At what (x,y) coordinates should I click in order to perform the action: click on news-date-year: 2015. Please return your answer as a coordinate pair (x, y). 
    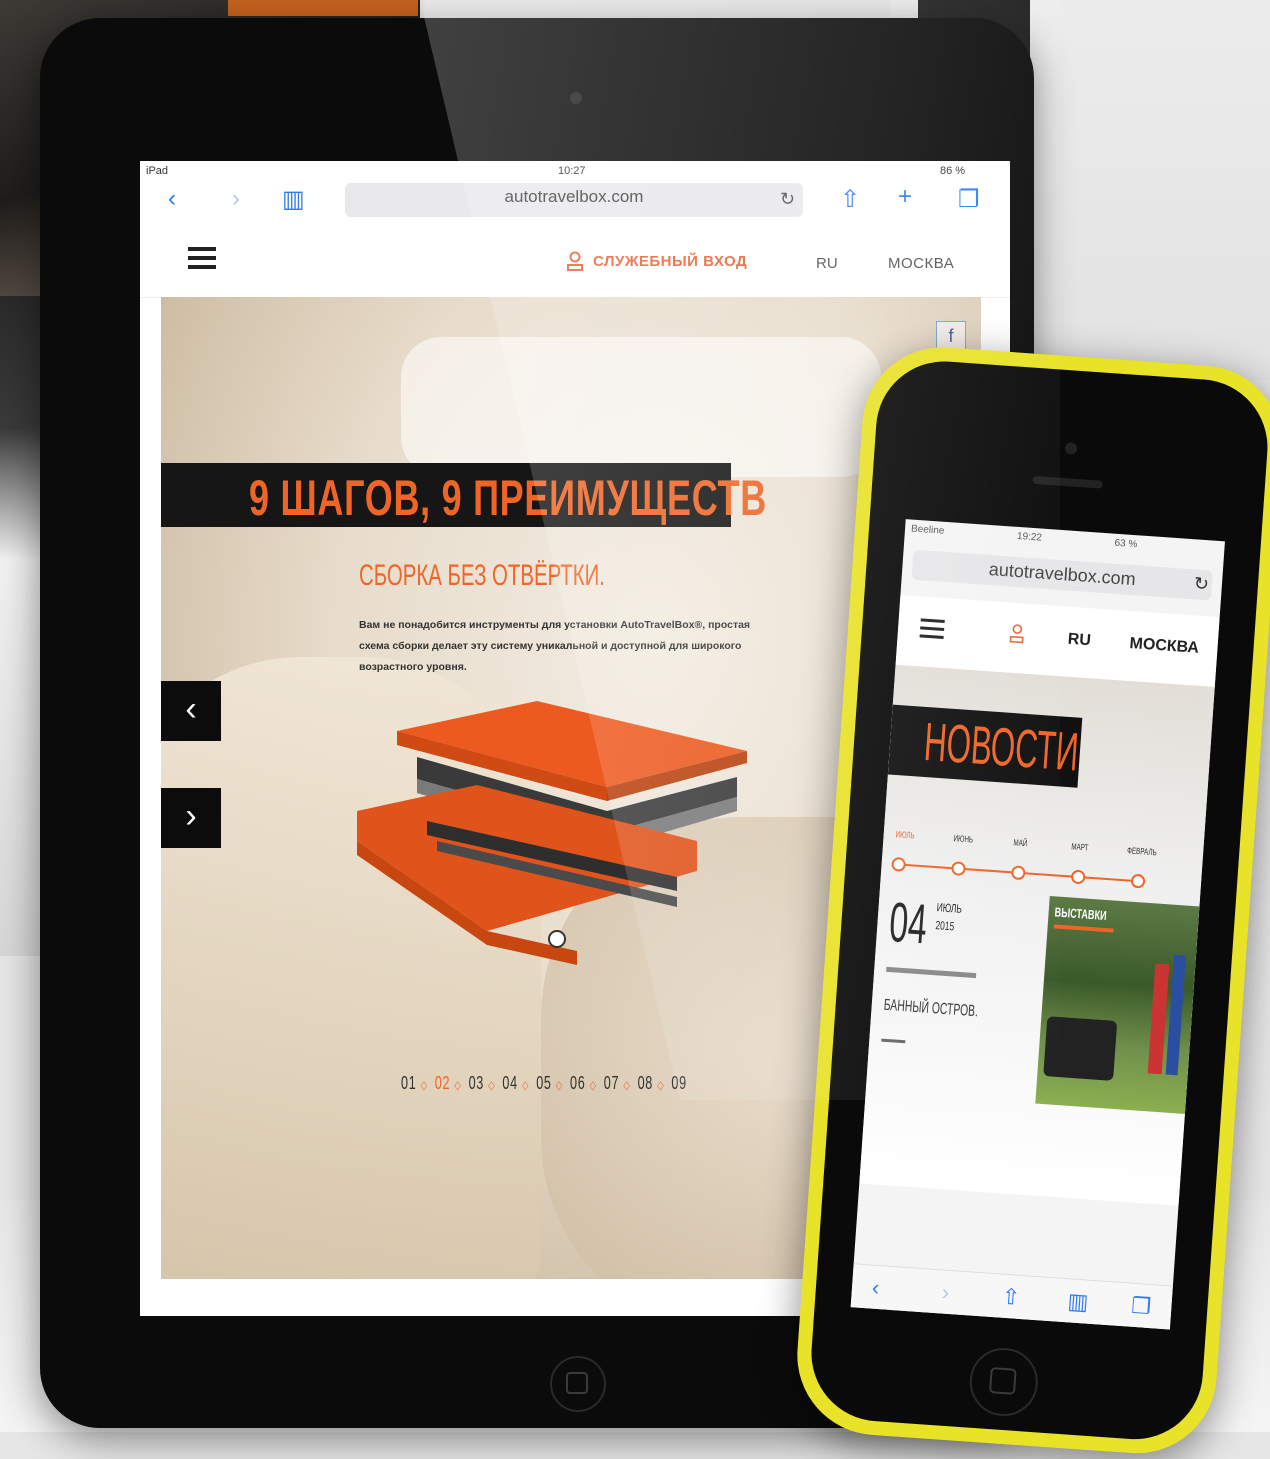
    Looking at the image, I should click on (944, 926).